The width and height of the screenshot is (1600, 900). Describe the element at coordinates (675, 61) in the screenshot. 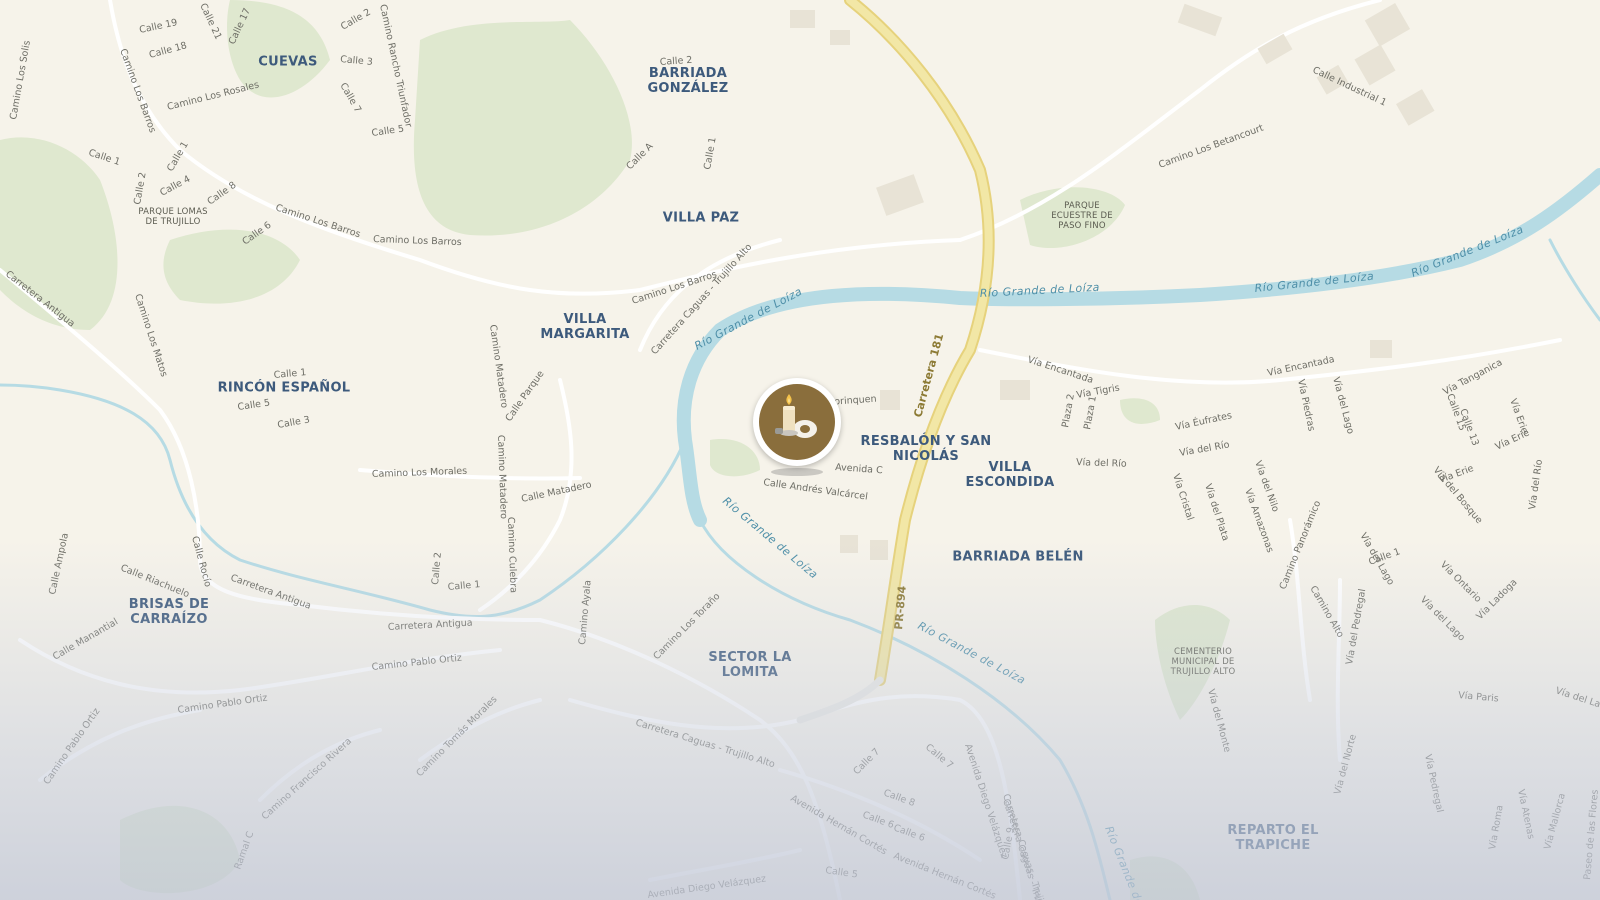

I see `street-label-calle-2: Calle 2` at that location.